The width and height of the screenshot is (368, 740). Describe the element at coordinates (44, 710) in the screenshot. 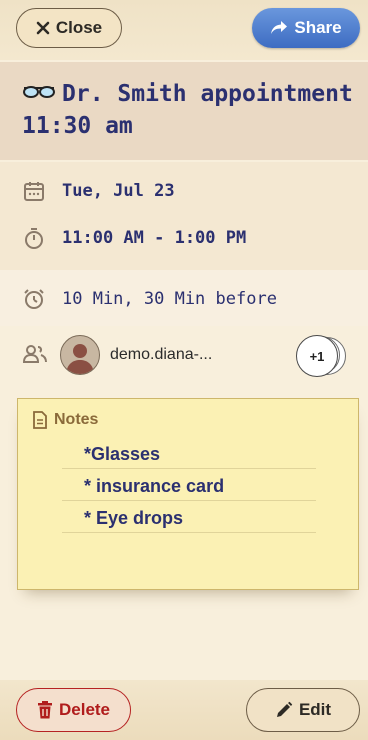

I see `trash-icon` at that location.